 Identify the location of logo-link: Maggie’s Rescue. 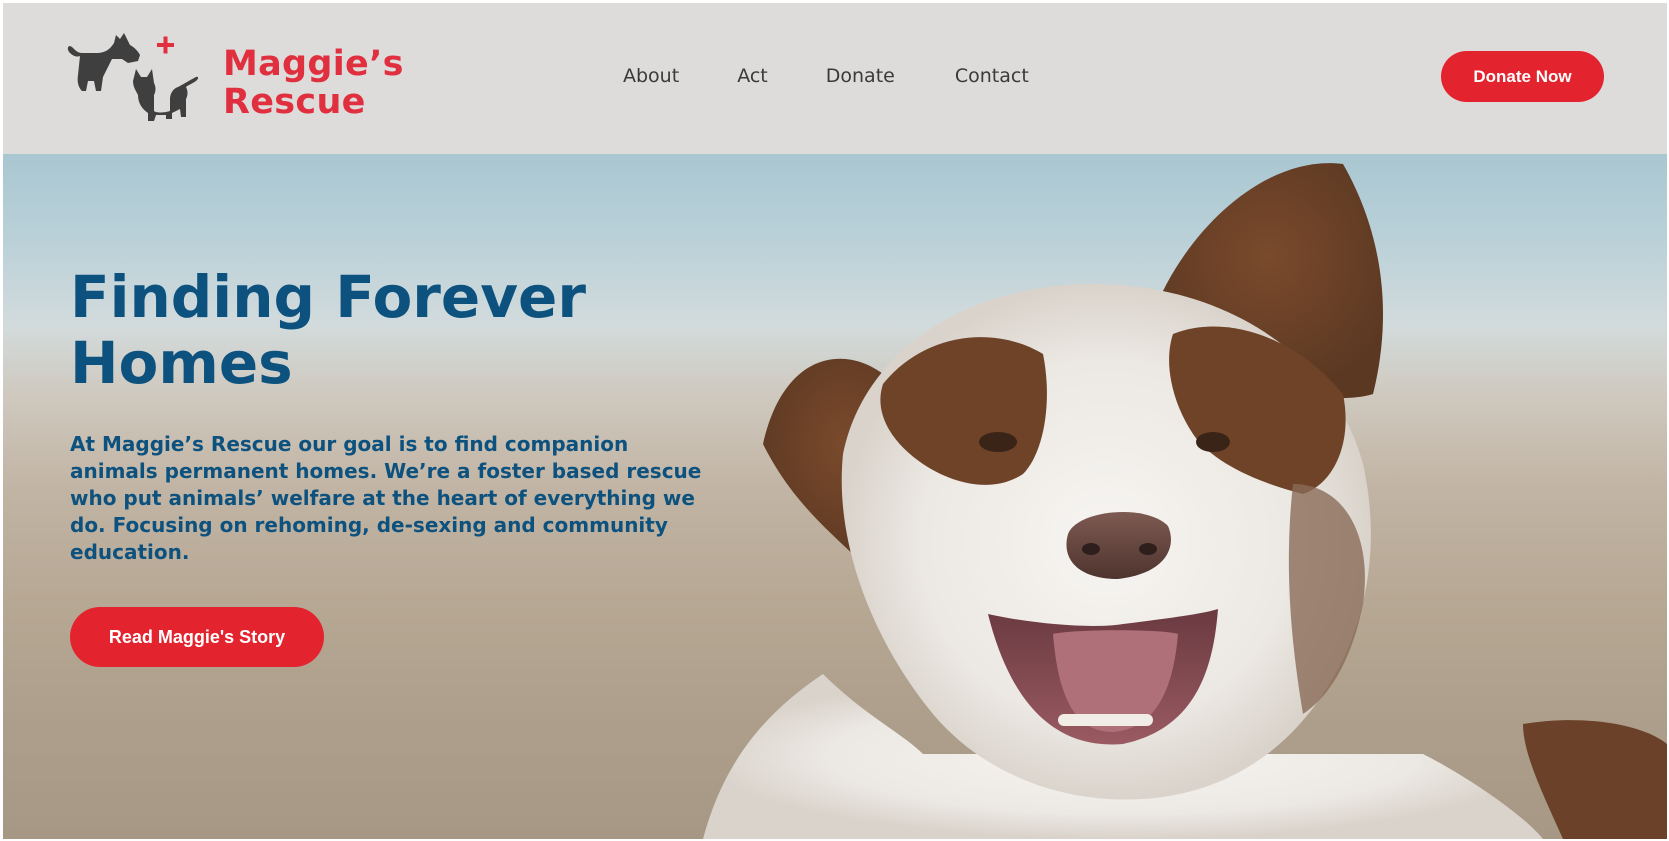
(235, 79).